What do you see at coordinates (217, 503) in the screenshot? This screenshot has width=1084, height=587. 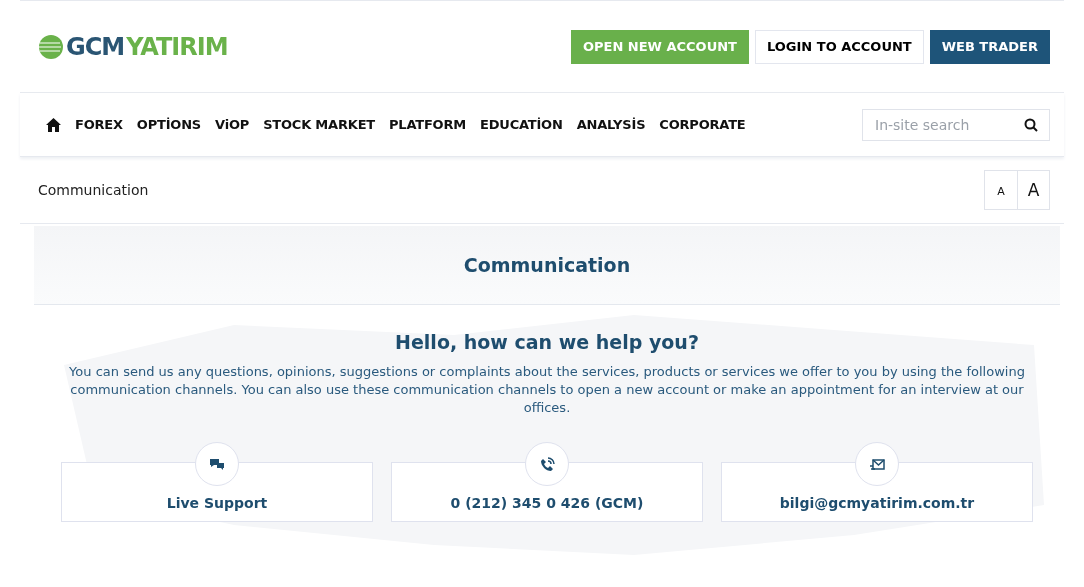 I see `contact-label: Live Support` at bounding box center [217, 503].